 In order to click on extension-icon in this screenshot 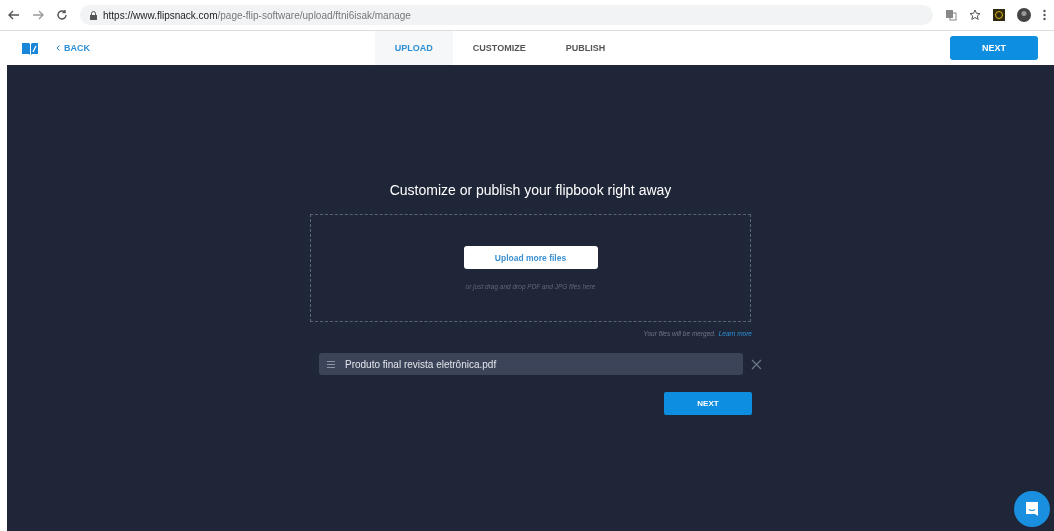, I will do `click(999, 15)`.